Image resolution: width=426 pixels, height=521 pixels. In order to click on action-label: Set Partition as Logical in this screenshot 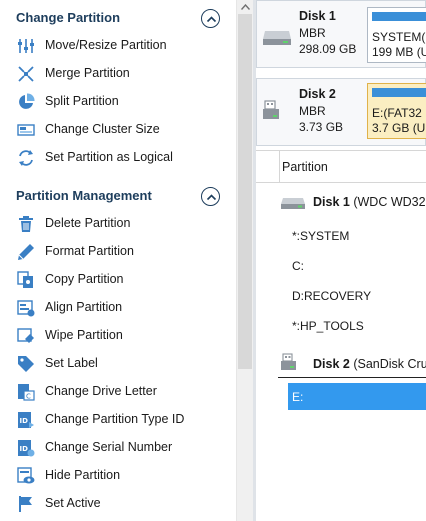, I will do `click(109, 157)`.